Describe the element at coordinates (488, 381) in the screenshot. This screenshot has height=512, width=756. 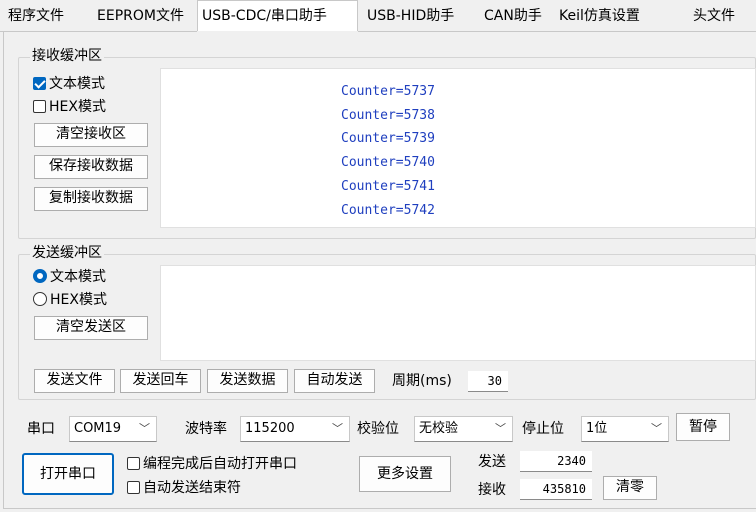
I see `period-input: 30` at that location.